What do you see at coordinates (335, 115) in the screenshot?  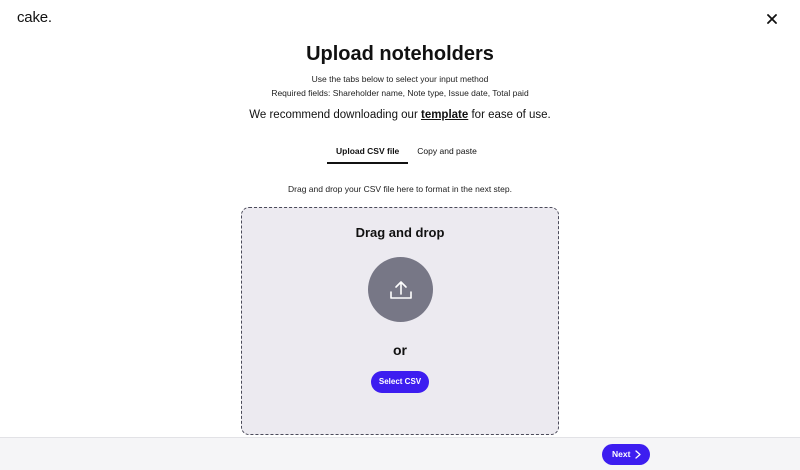 I see `recommend-prefix: We recommend downloading our` at bounding box center [335, 115].